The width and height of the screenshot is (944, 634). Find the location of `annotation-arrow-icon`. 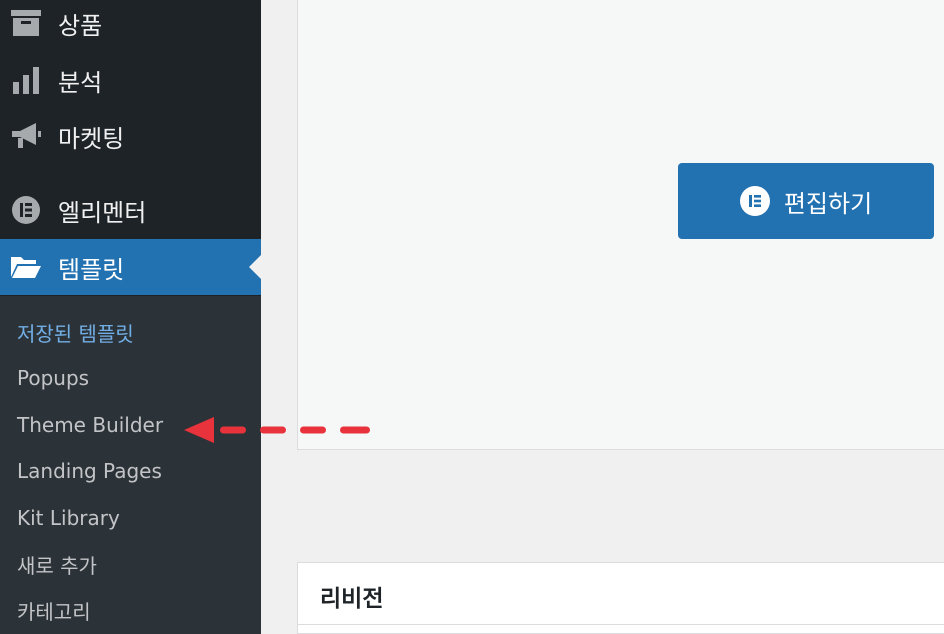

annotation-arrow-icon is located at coordinates (277, 430).